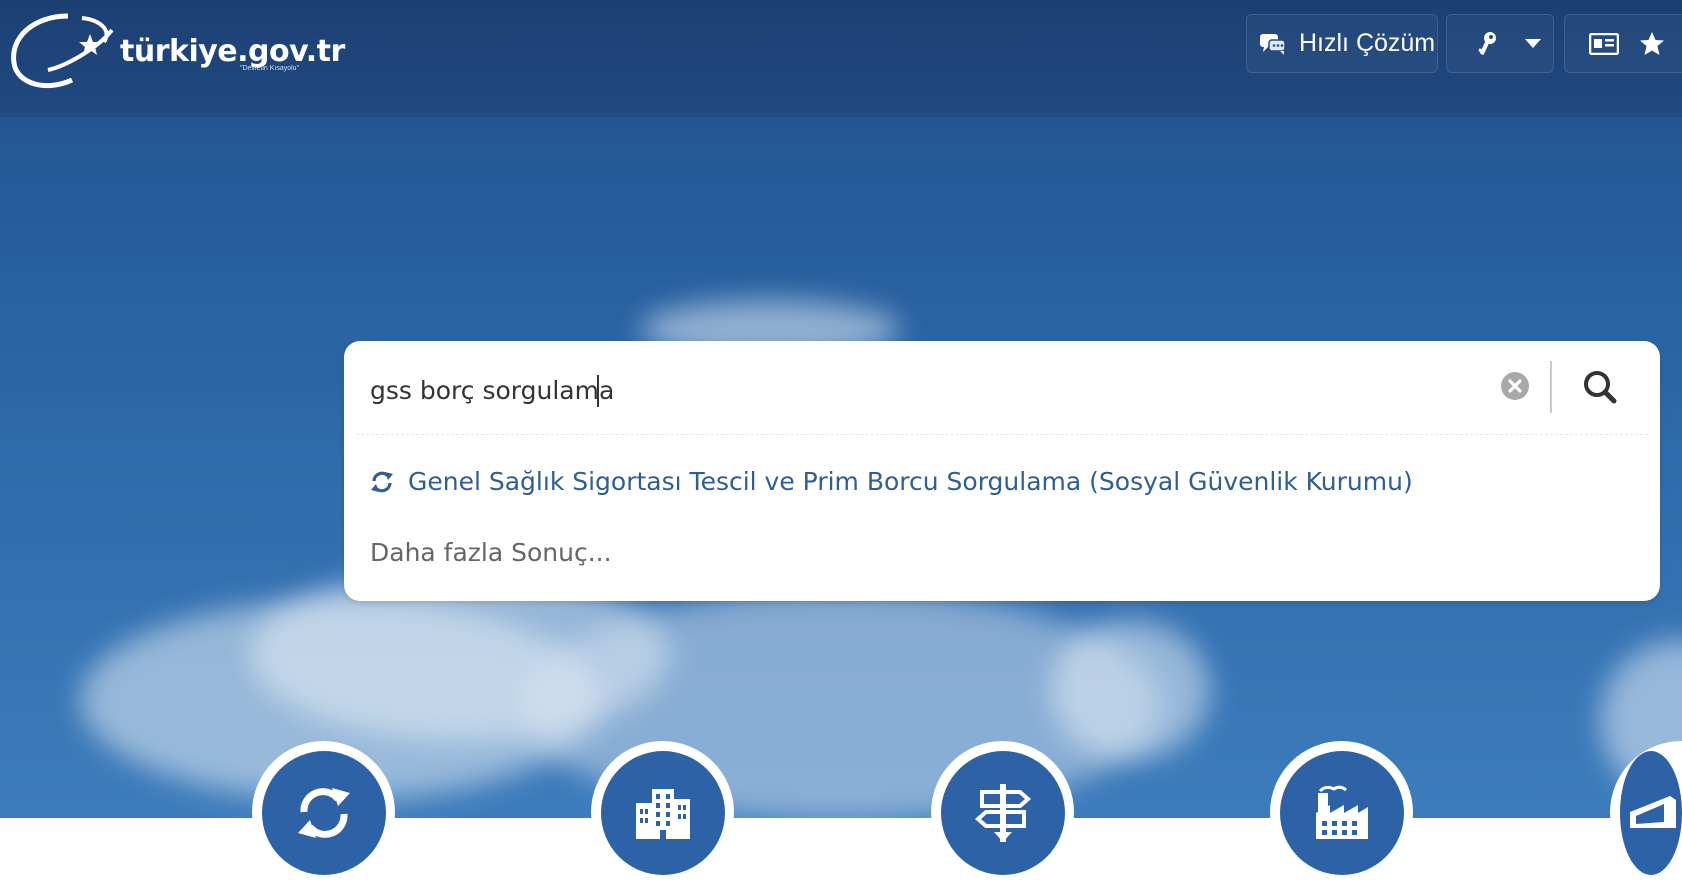 The height and width of the screenshot is (895, 1682). What do you see at coordinates (270, 68) in the screenshot?
I see `logo-tagline: "Devletin Kısayolu"` at bounding box center [270, 68].